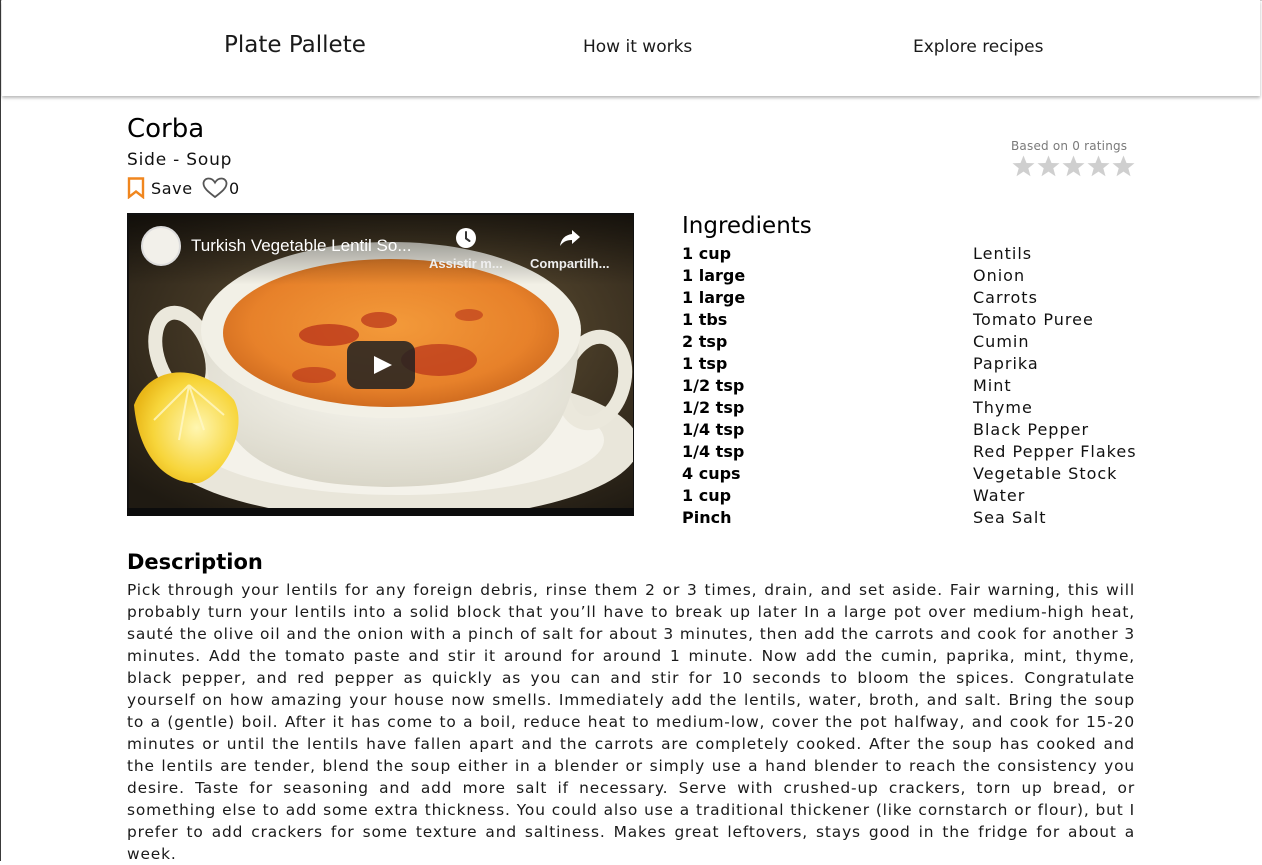 This screenshot has width=1262, height=865. Describe the element at coordinates (912, 276) in the screenshot. I see `ingredient-row: 1 large Onion` at that location.